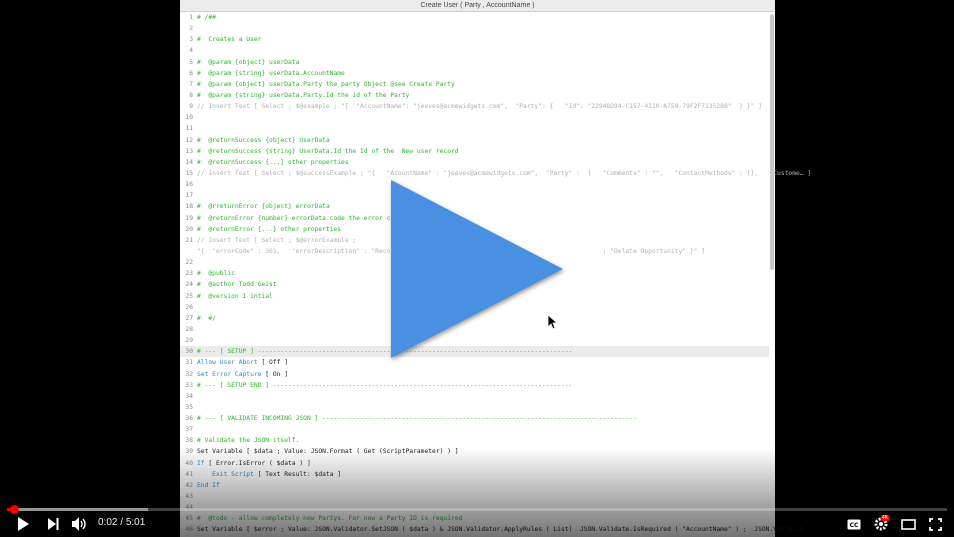  What do you see at coordinates (189, 240) in the screenshot?
I see `line-number: 21` at bounding box center [189, 240].